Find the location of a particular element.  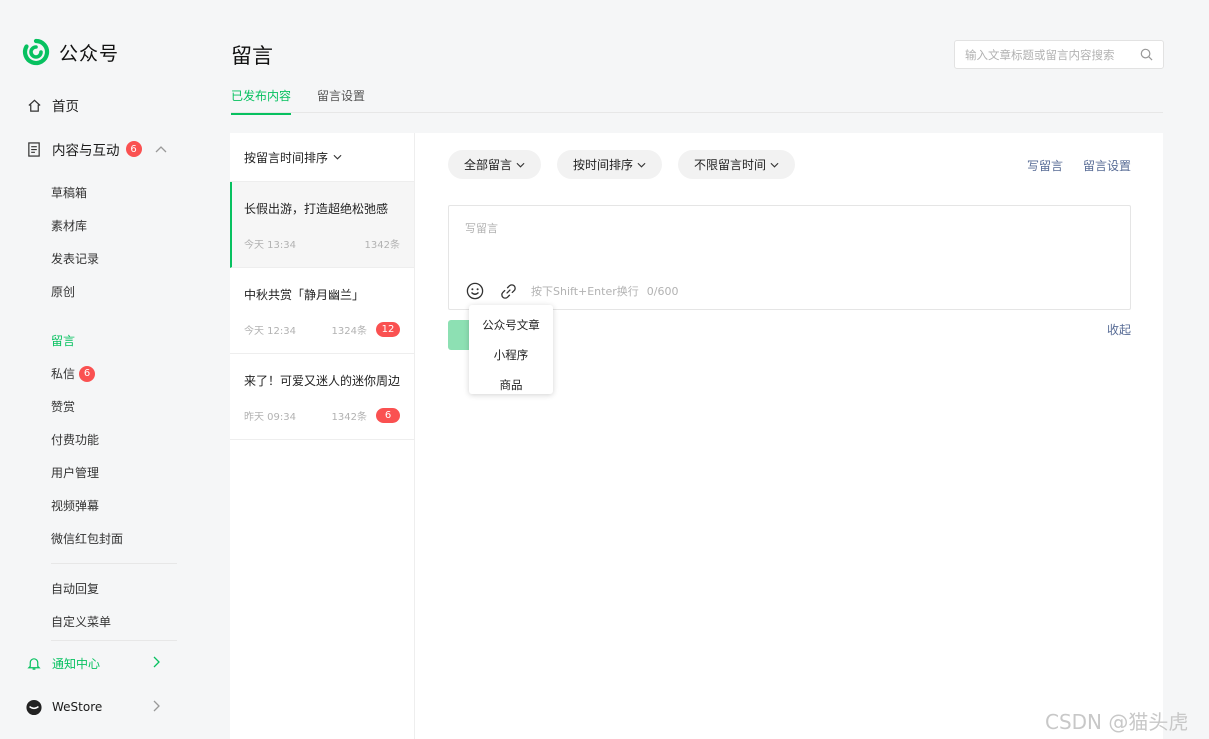

sidebar-item-label: 自动回复 is located at coordinates (75, 589).